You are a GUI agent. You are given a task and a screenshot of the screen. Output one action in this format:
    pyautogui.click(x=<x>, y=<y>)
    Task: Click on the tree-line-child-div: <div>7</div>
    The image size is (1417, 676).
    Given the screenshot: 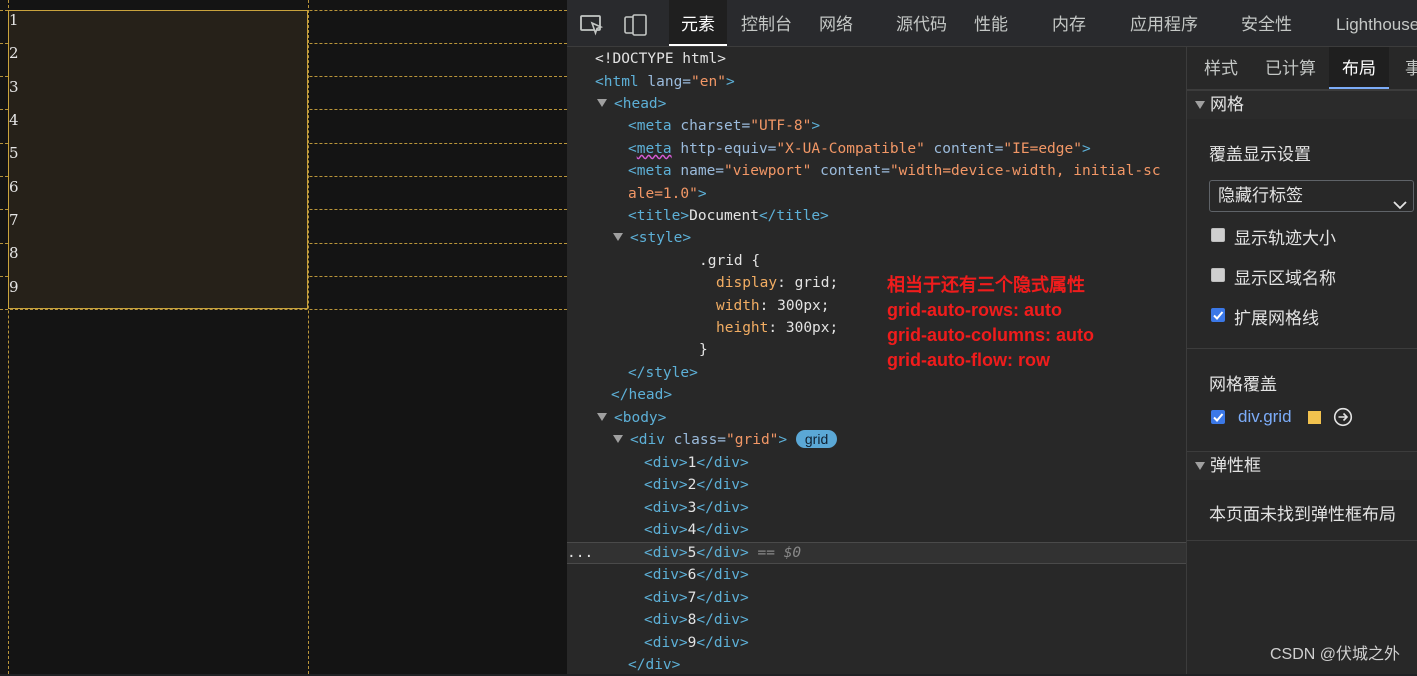 What is the action you would take?
    pyautogui.click(x=696, y=598)
    